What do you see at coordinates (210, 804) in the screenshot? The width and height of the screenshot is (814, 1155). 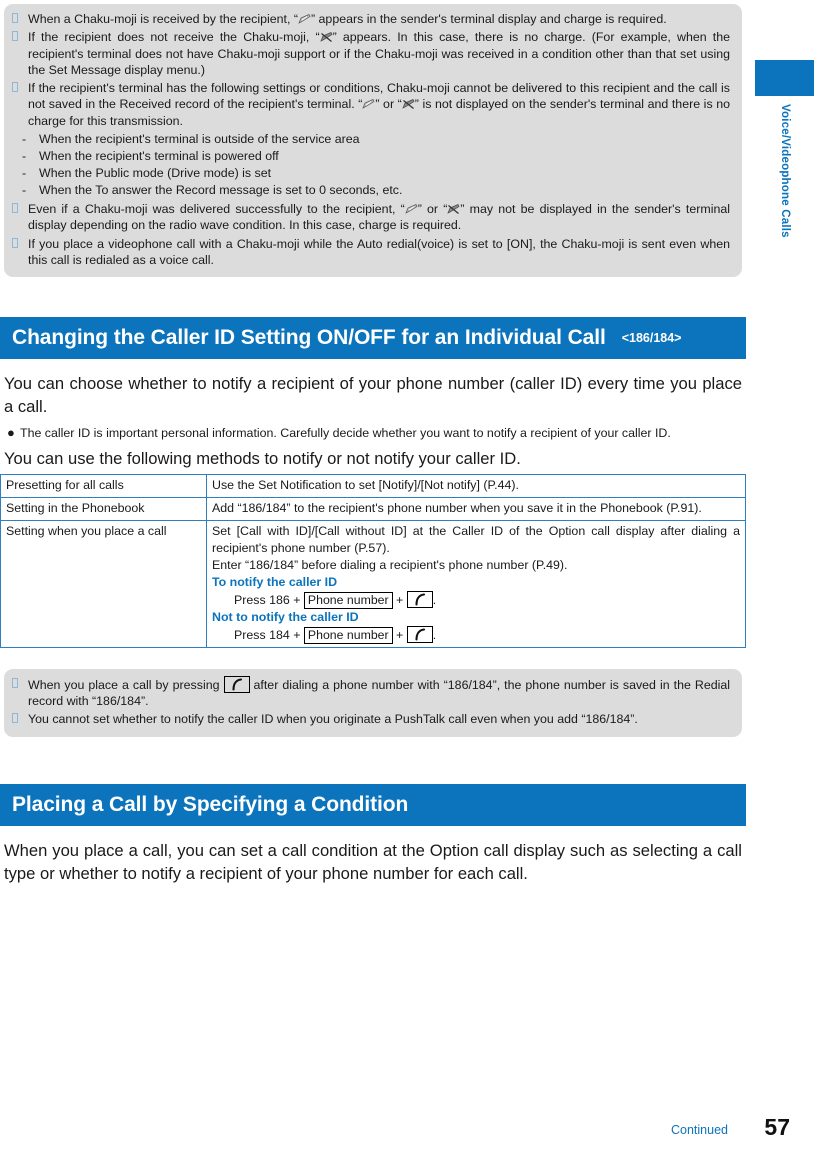 I see `section-title: Placing a Call by Specifying a Condition` at bounding box center [210, 804].